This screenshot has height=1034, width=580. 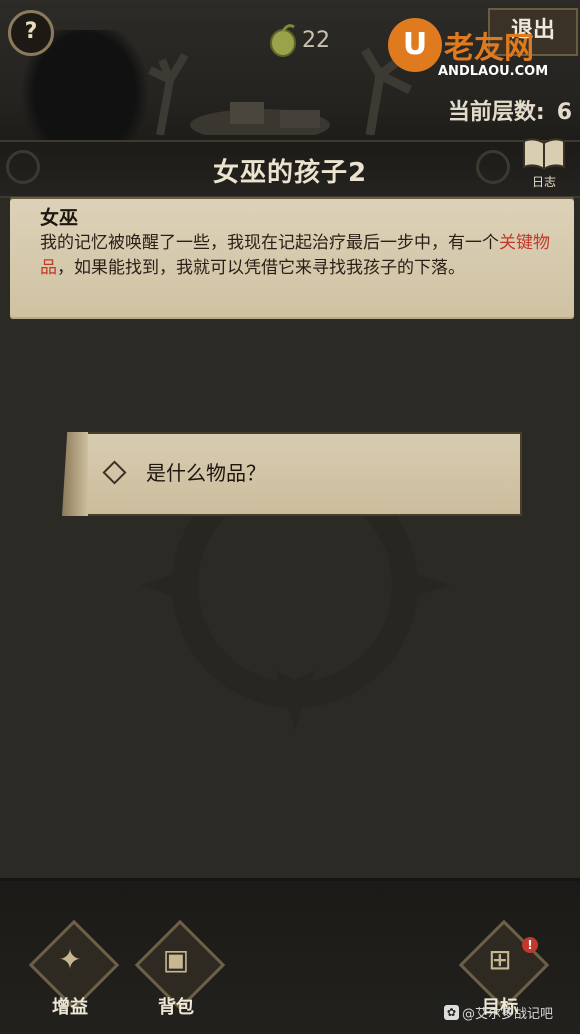 What do you see at coordinates (283, 40) in the screenshot?
I see `seed-icon` at bounding box center [283, 40].